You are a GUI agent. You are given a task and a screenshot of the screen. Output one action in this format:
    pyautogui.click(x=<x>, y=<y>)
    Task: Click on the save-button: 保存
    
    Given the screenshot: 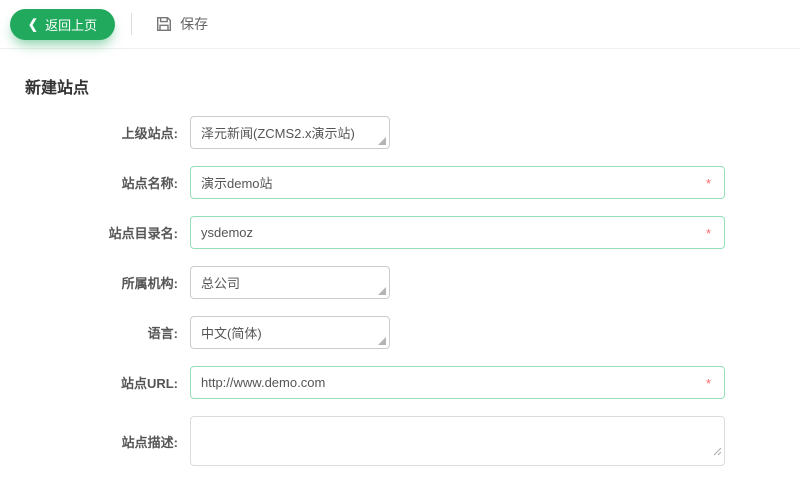 What is the action you would take?
    pyautogui.click(x=182, y=24)
    